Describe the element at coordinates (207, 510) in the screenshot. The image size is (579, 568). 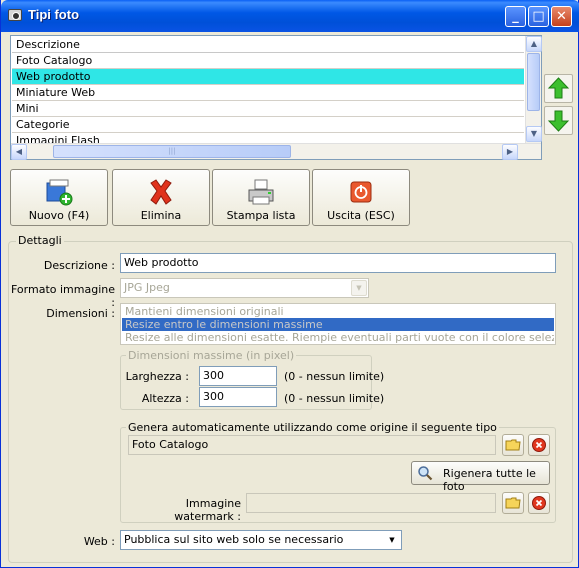
I see `watermark-label: Immagine watermark :` at that location.